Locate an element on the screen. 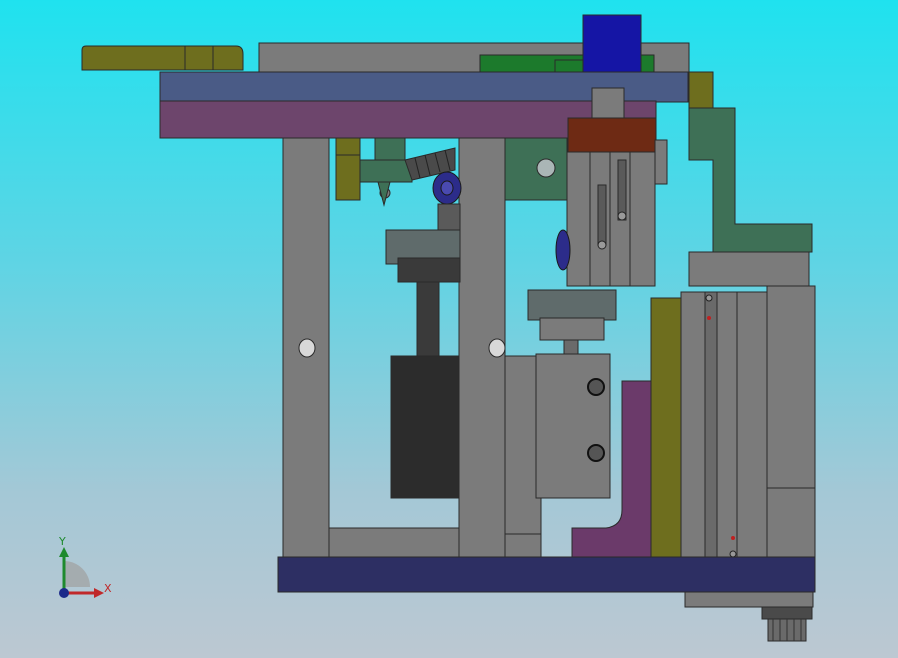 This screenshot has height=658, width=898. olive-vertical-plate is located at coordinates (666, 429).